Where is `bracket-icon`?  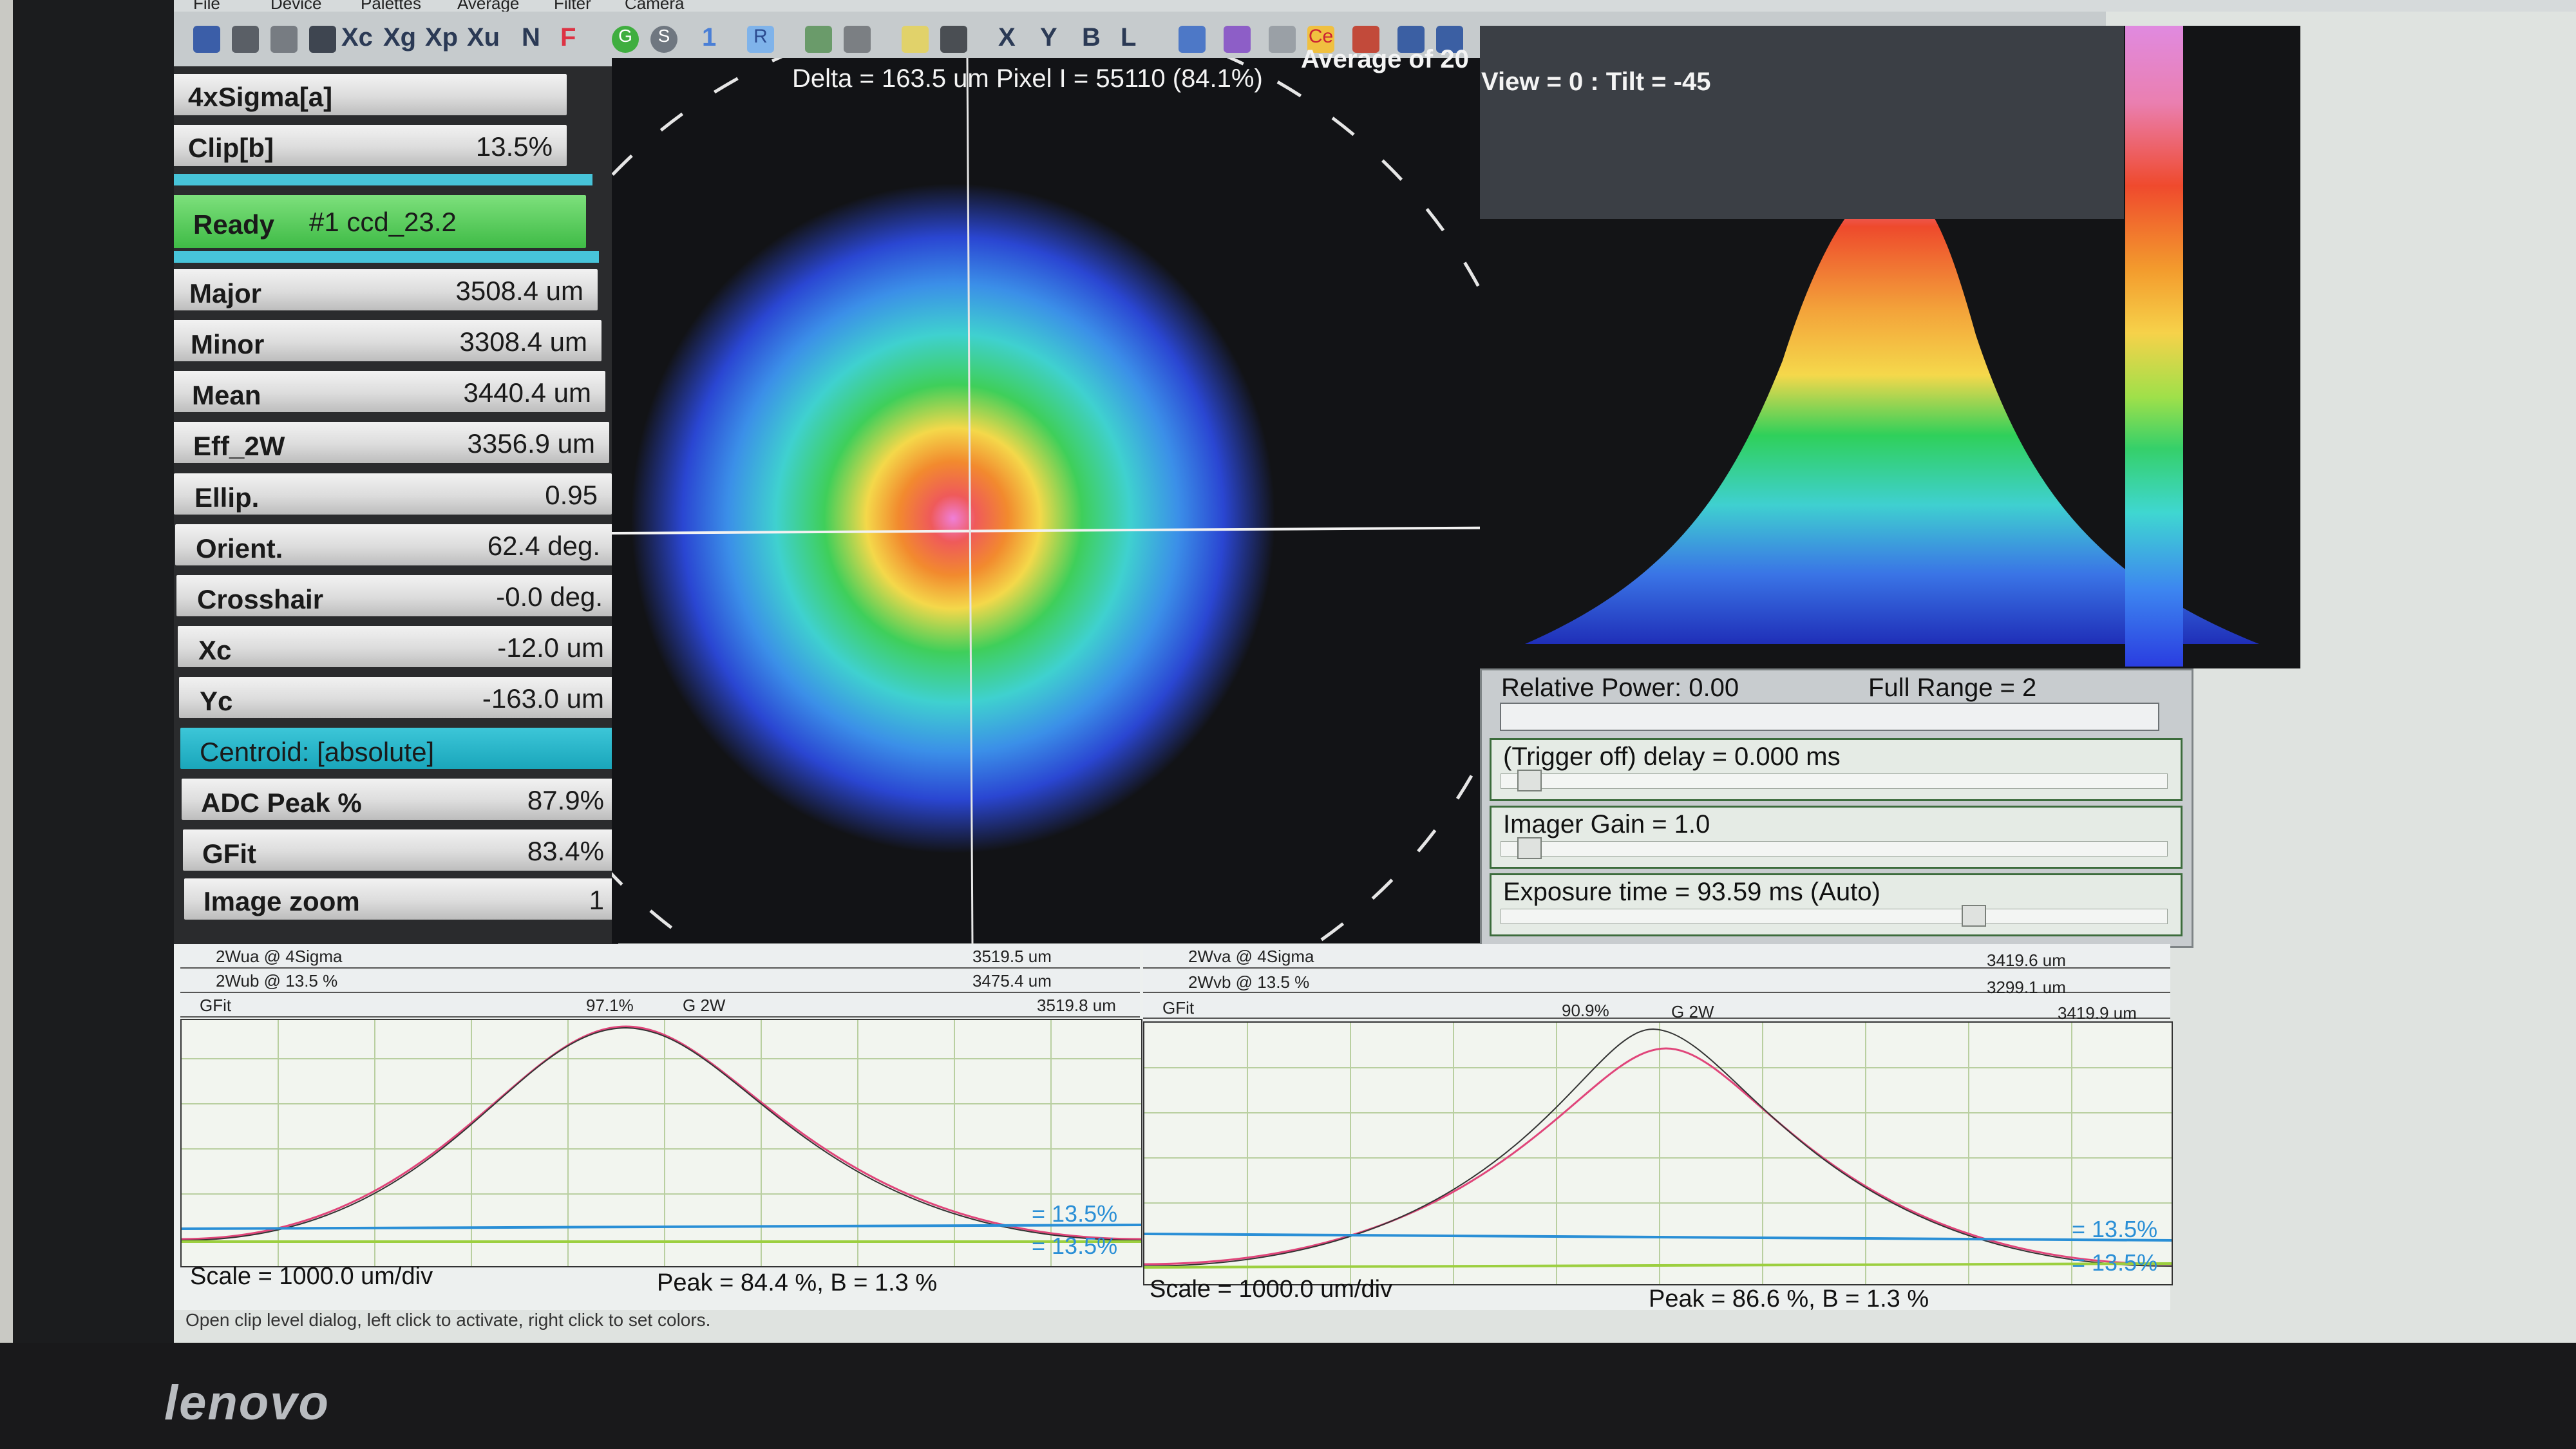 bracket-icon is located at coordinates (1283, 40).